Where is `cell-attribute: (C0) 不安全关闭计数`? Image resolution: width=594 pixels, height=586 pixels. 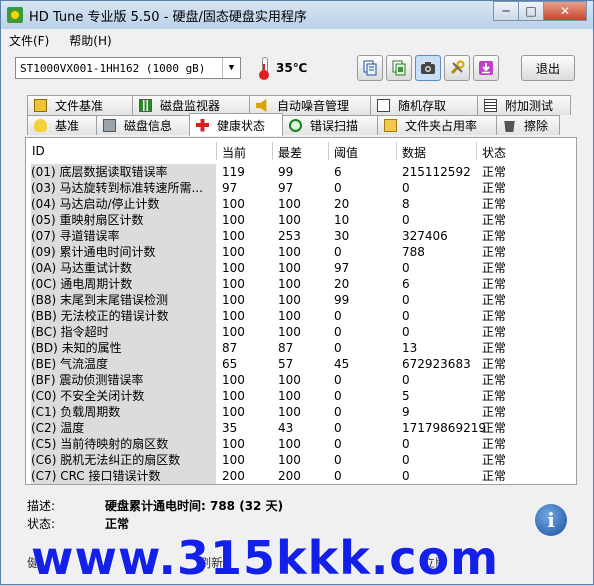
cell-attribute: (C0) 不安全关闭计数 is located at coordinates (123, 396).